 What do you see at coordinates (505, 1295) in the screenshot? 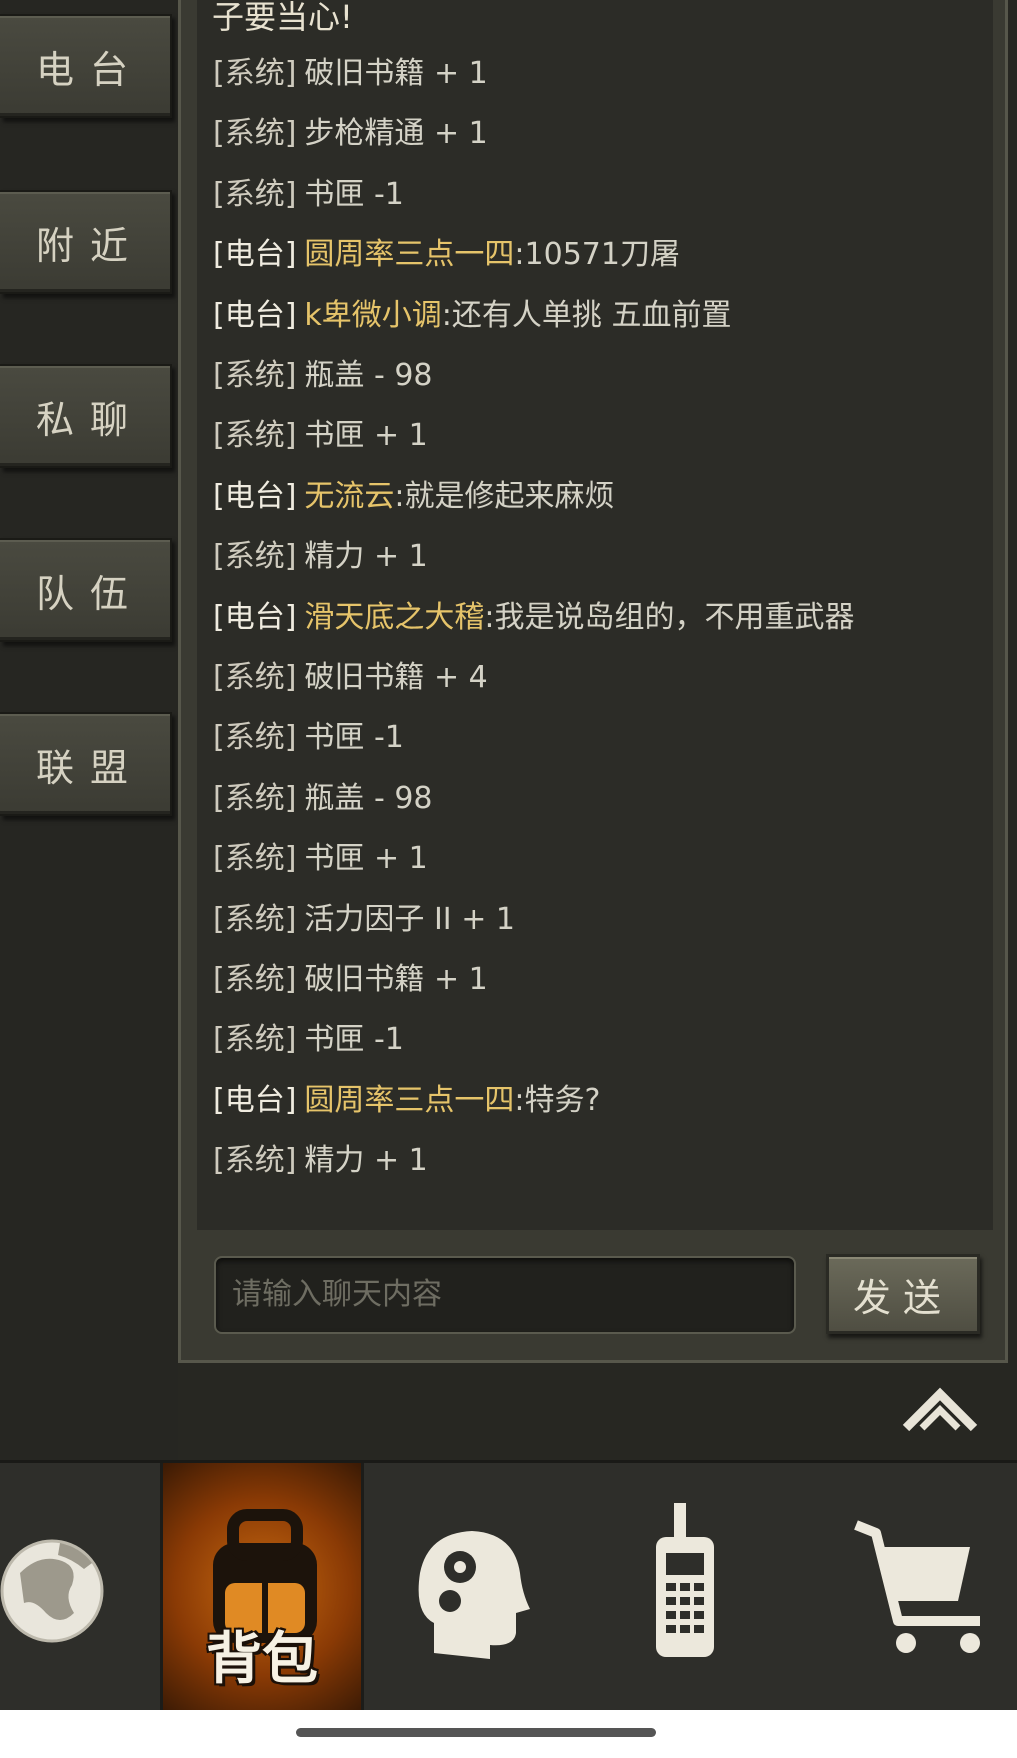
I see `chat-input` at bounding box center [505, 1295].